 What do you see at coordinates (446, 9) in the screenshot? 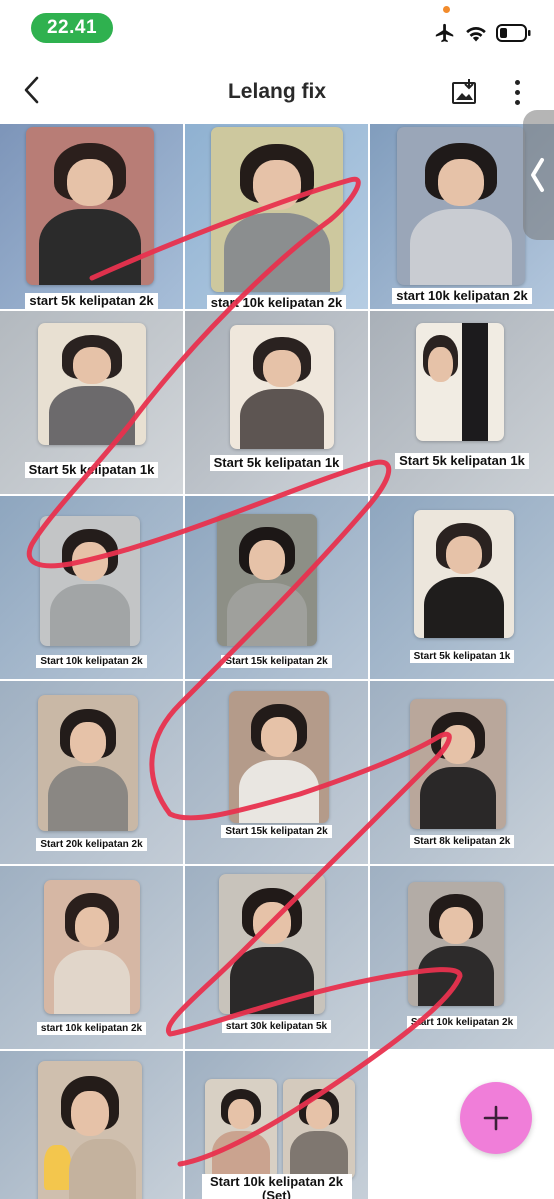
I see `privacy-indicator-dot` at bounding box center [446, 9].